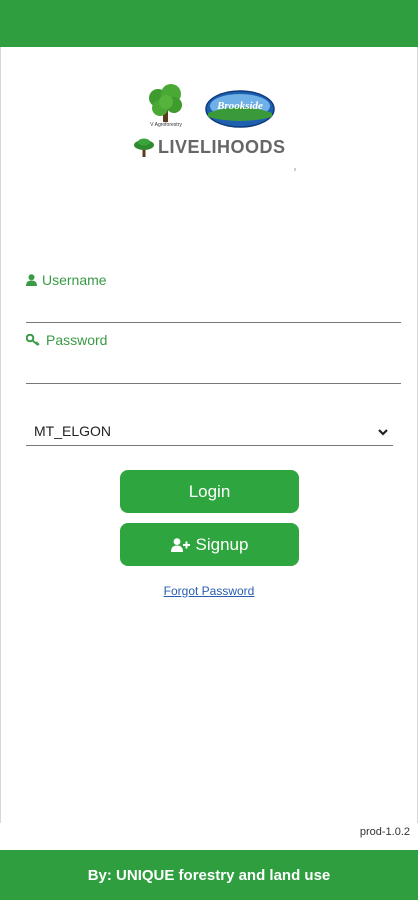  What do you see at coordinates (209, 591) in the screenshot?
I see `forgot-password-link: Forgot Password` at bounding box center [209, 591].